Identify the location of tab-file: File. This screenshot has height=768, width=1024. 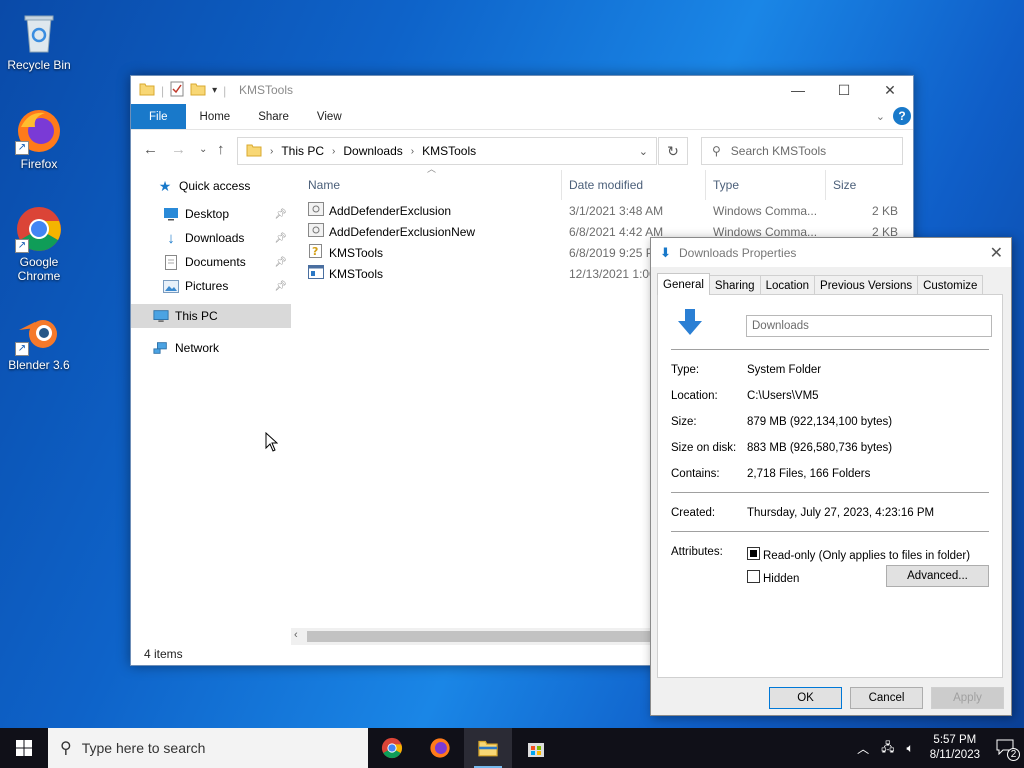
(158, 116).